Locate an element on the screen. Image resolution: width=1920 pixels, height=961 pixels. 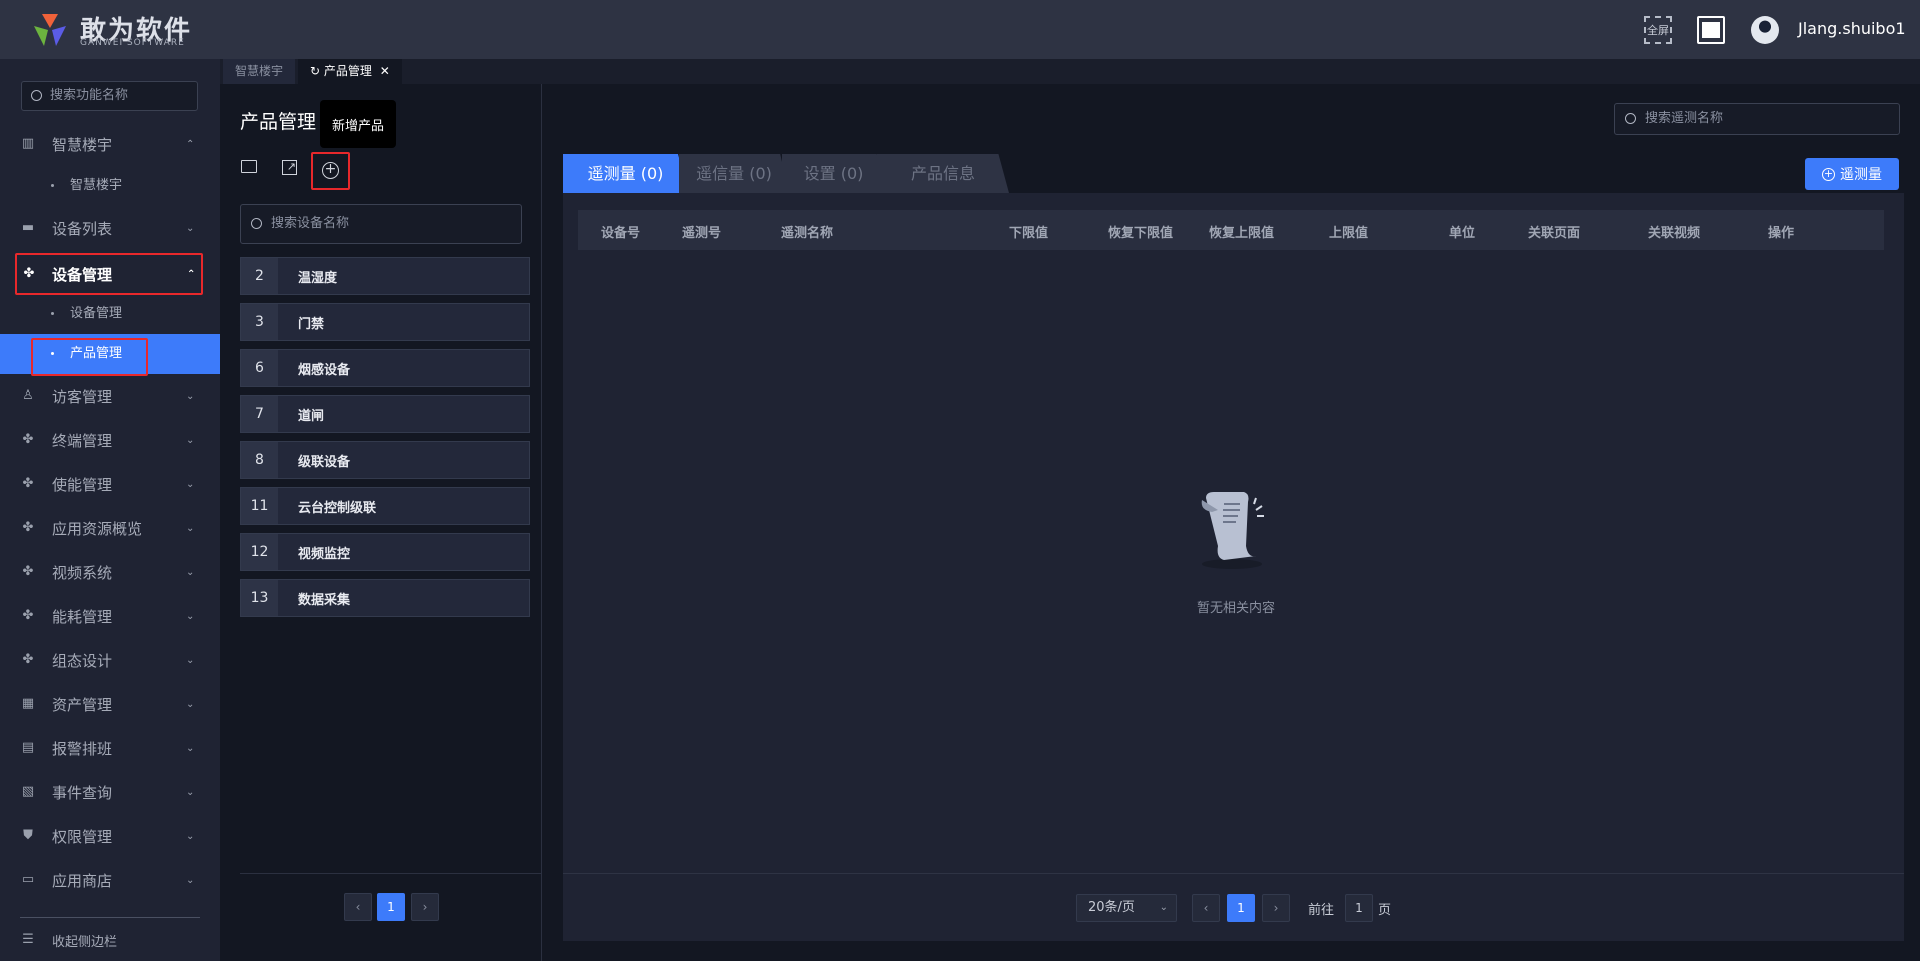
label: 应用资源概览 is located at coordinates (97, 528).